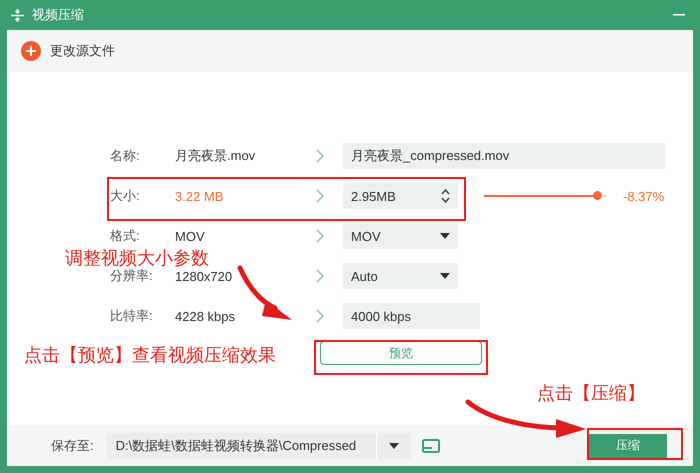 This screenshot has width=700, height=473. Describe the element at coordinates (400, 196) in the screenshot. I see `size-spinner: 2.95MB` at that location.